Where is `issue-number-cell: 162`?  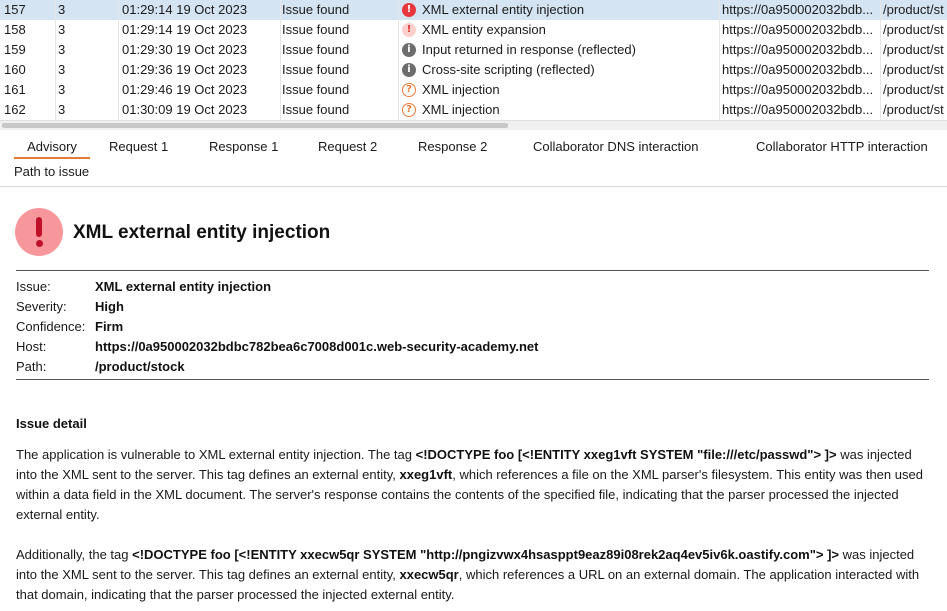
issue-number-cell: 162 is located at coordinates (15, 109).